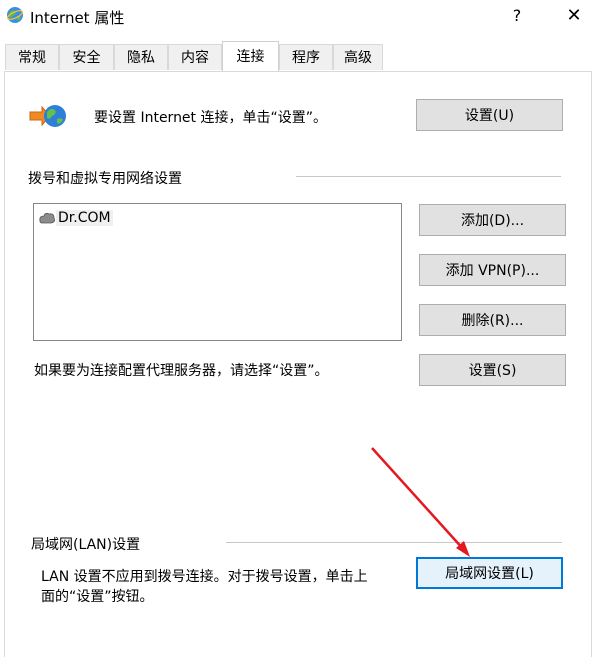  I want to click on tab-content: 内容, so click(195, 57).